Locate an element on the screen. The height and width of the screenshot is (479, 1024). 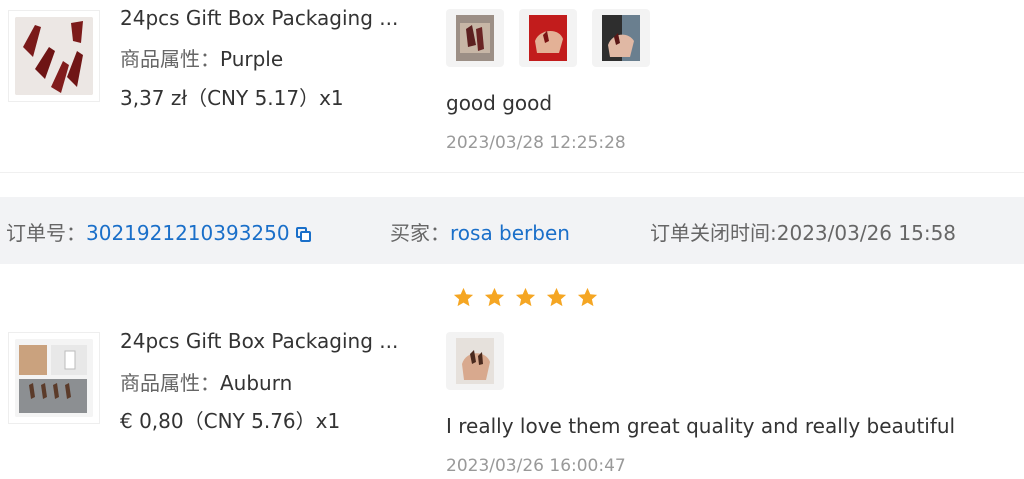
closed-time-label: 订单关闭时间: is located at coordinates (713, 233).